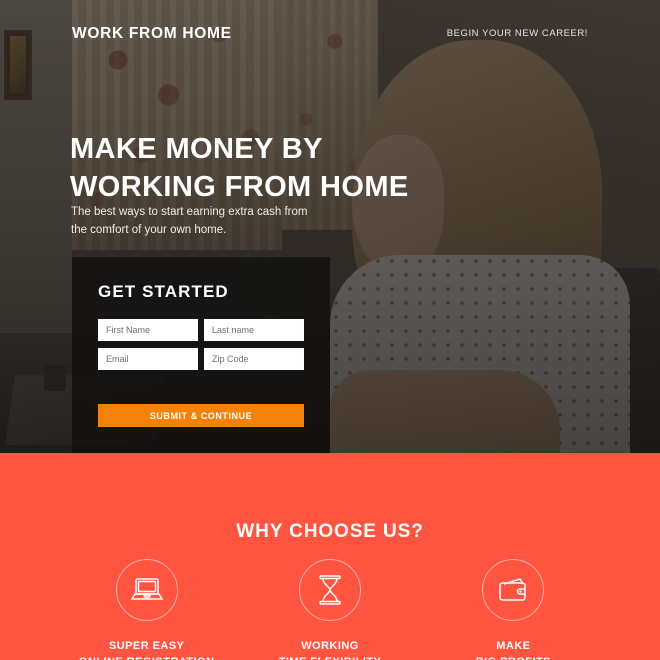 The image size is (660, 660). I want to click on hero-tagline: BEGIN YOUR NEW CAREER!, so click(517, 33).